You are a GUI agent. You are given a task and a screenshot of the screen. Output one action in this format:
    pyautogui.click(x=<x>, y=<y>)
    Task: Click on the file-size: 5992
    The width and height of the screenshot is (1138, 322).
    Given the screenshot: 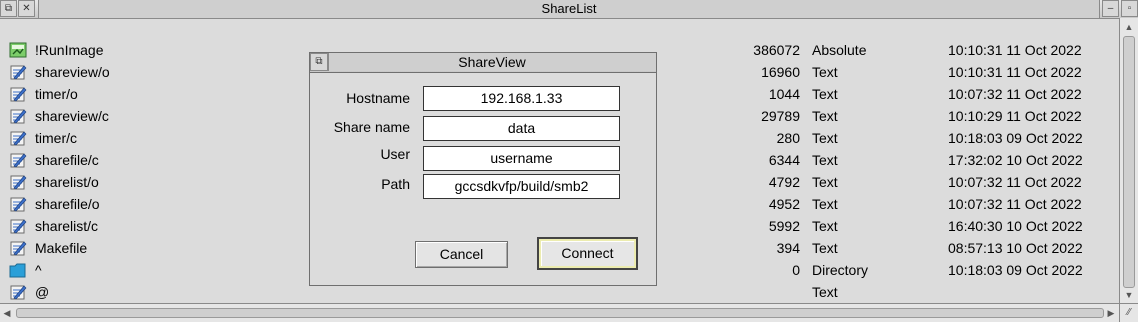 What is the action you would take?
    pyautogui.click(x=784, y=226)
    